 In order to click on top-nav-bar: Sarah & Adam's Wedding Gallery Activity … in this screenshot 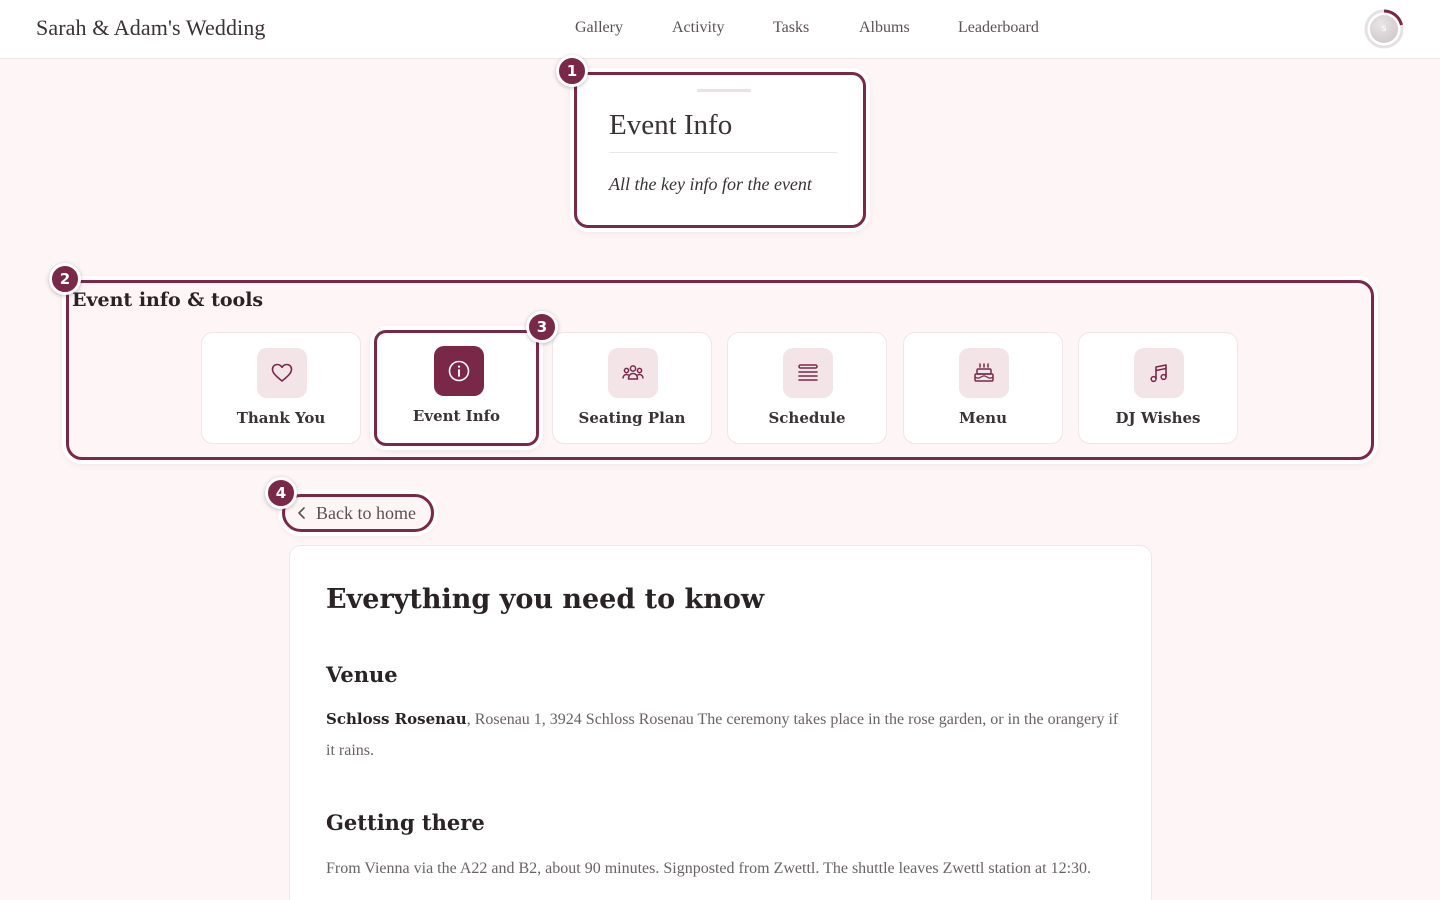, I will do `click(720, 29)`.